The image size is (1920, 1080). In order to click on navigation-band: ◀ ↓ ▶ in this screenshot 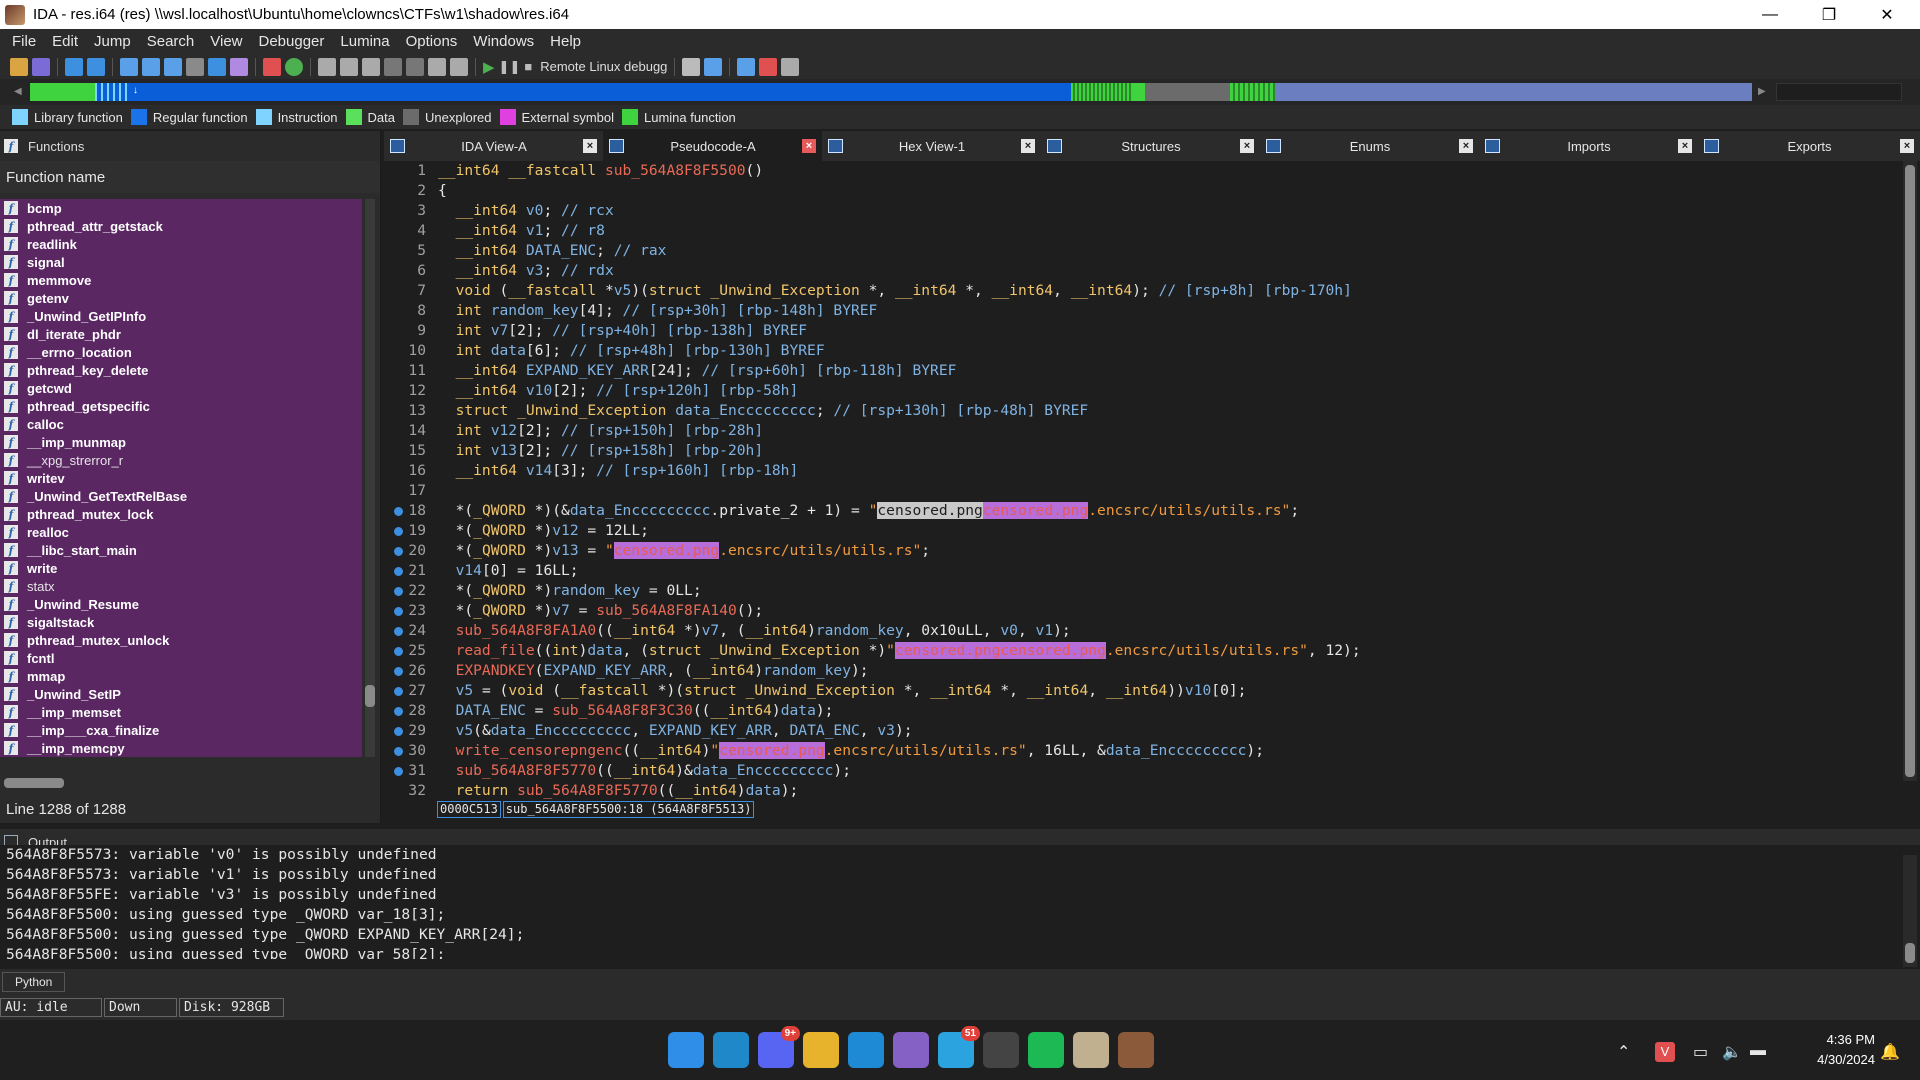, I will do `click(960, 92)`.